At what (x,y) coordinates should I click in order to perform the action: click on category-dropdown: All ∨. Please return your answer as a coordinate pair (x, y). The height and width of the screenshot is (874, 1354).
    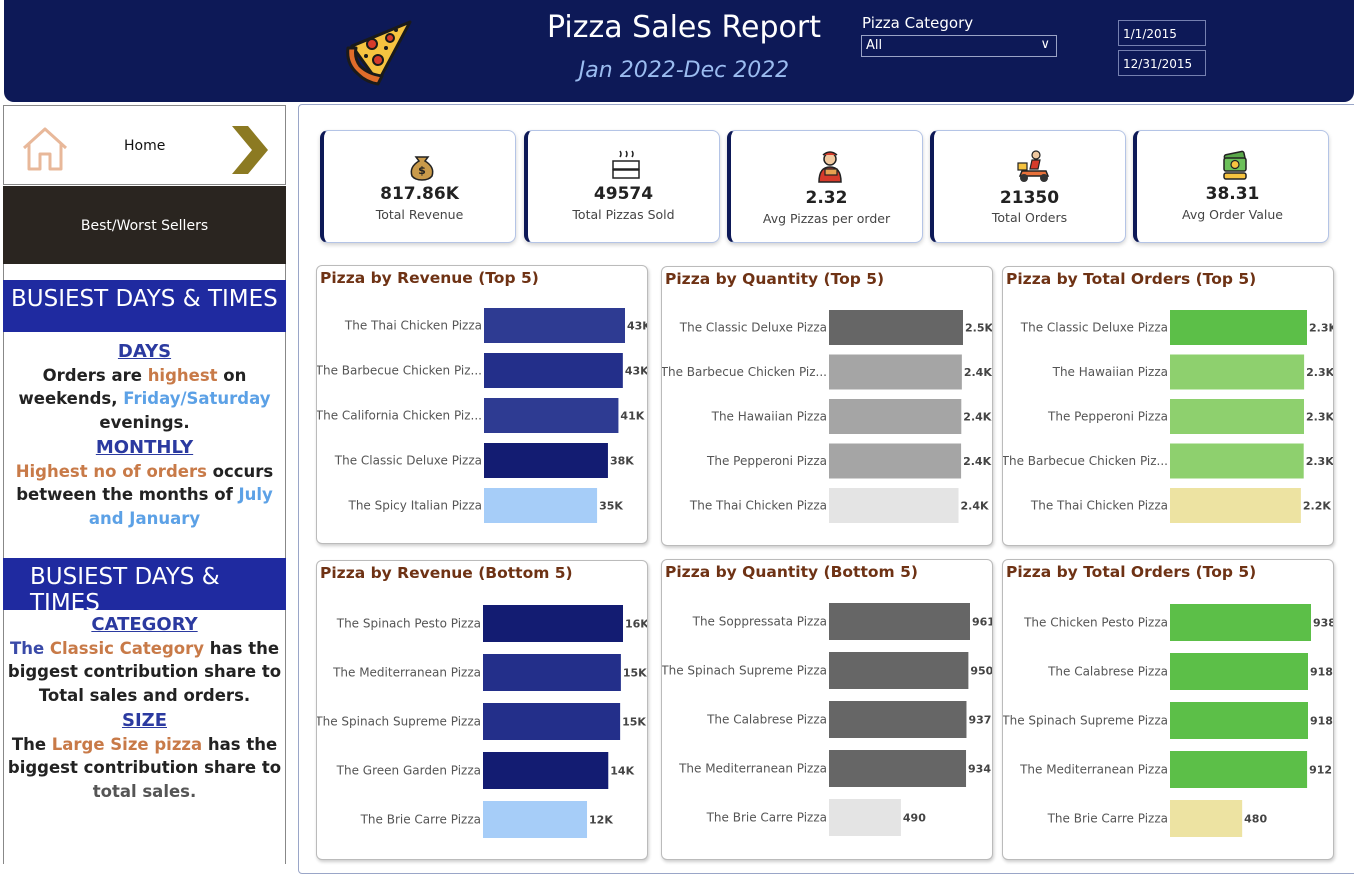
    Looking at the image, I should click on (959, 46).